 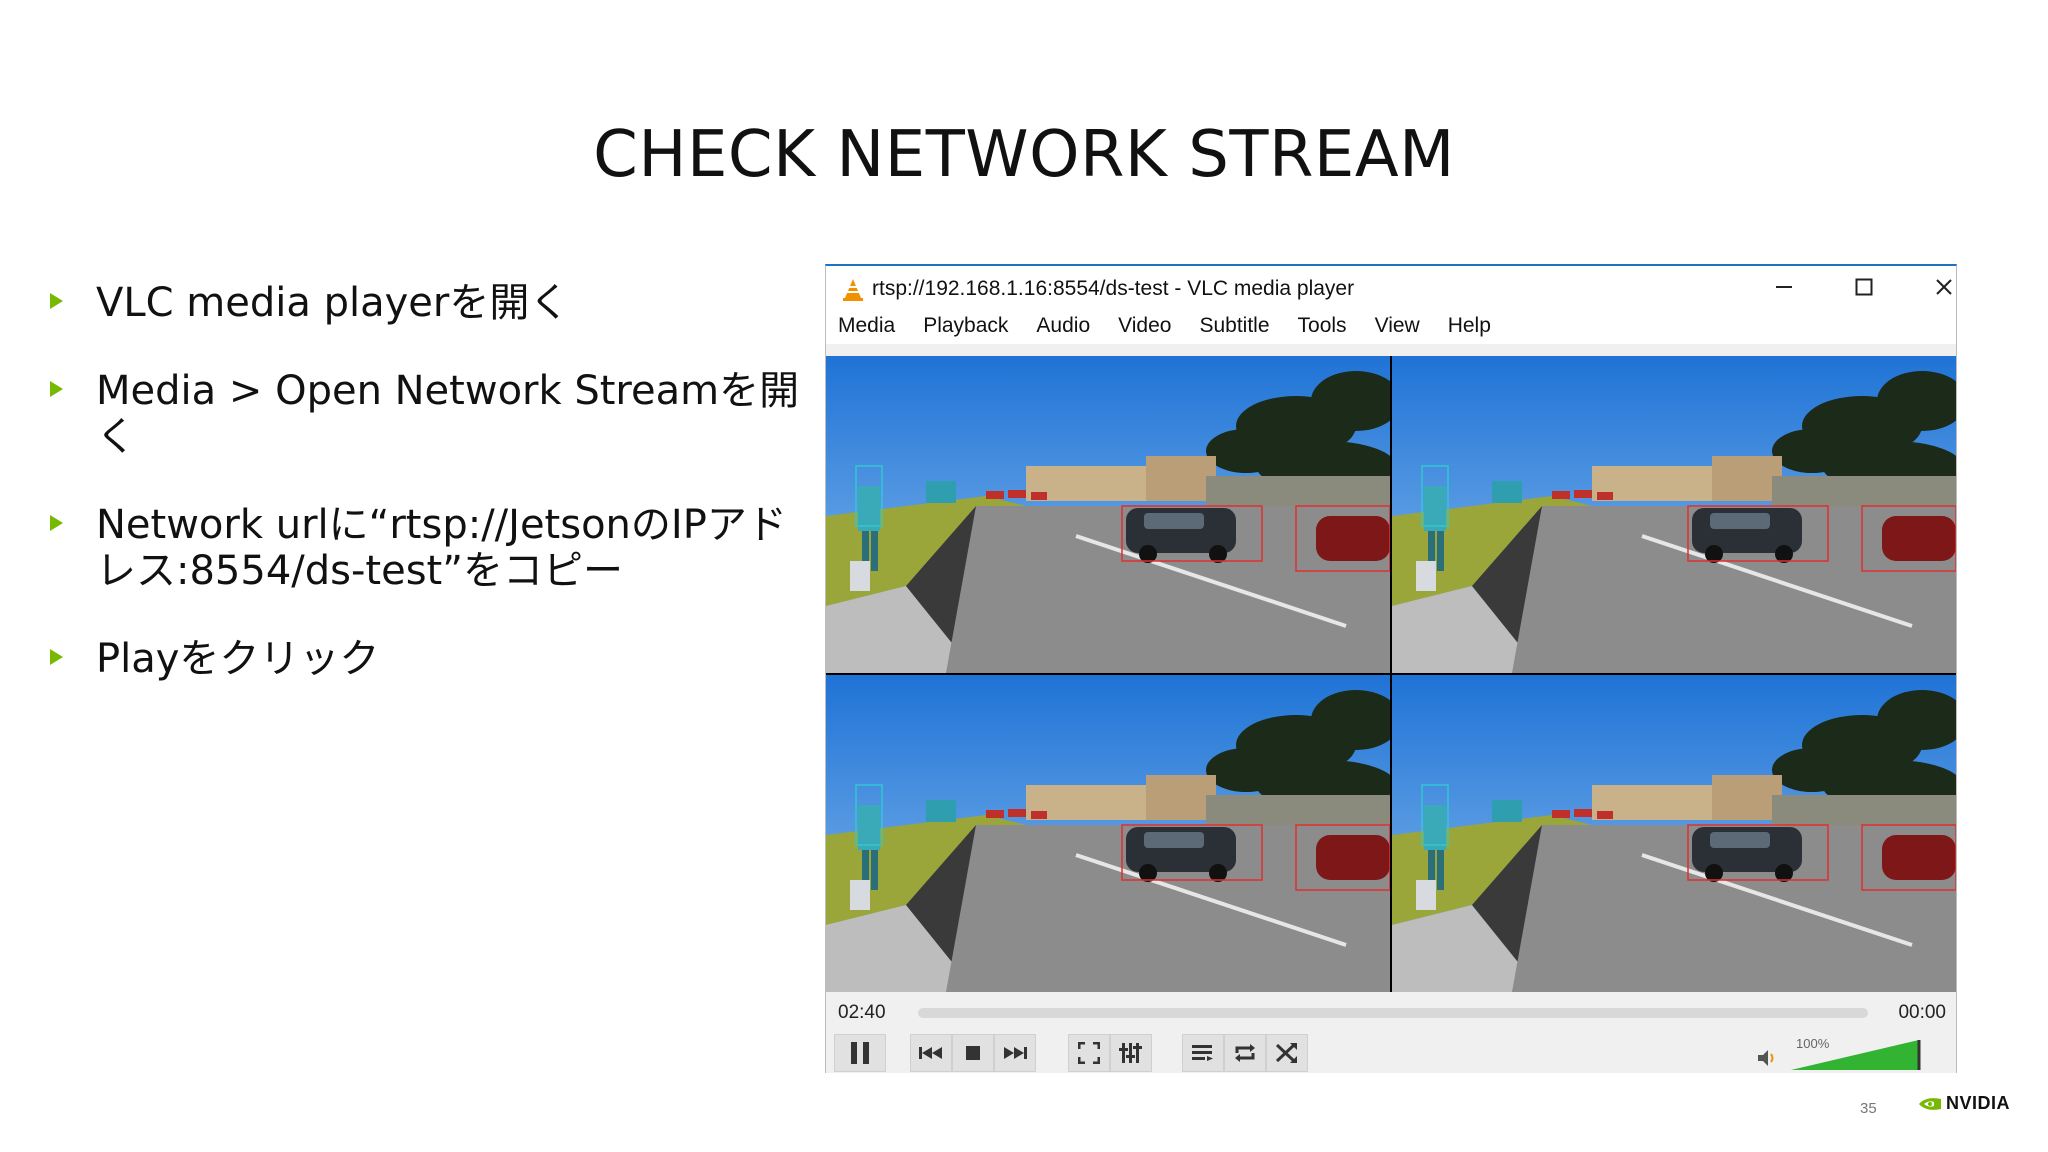 I want to click on minimize-button, so click(x=1784, y=287).